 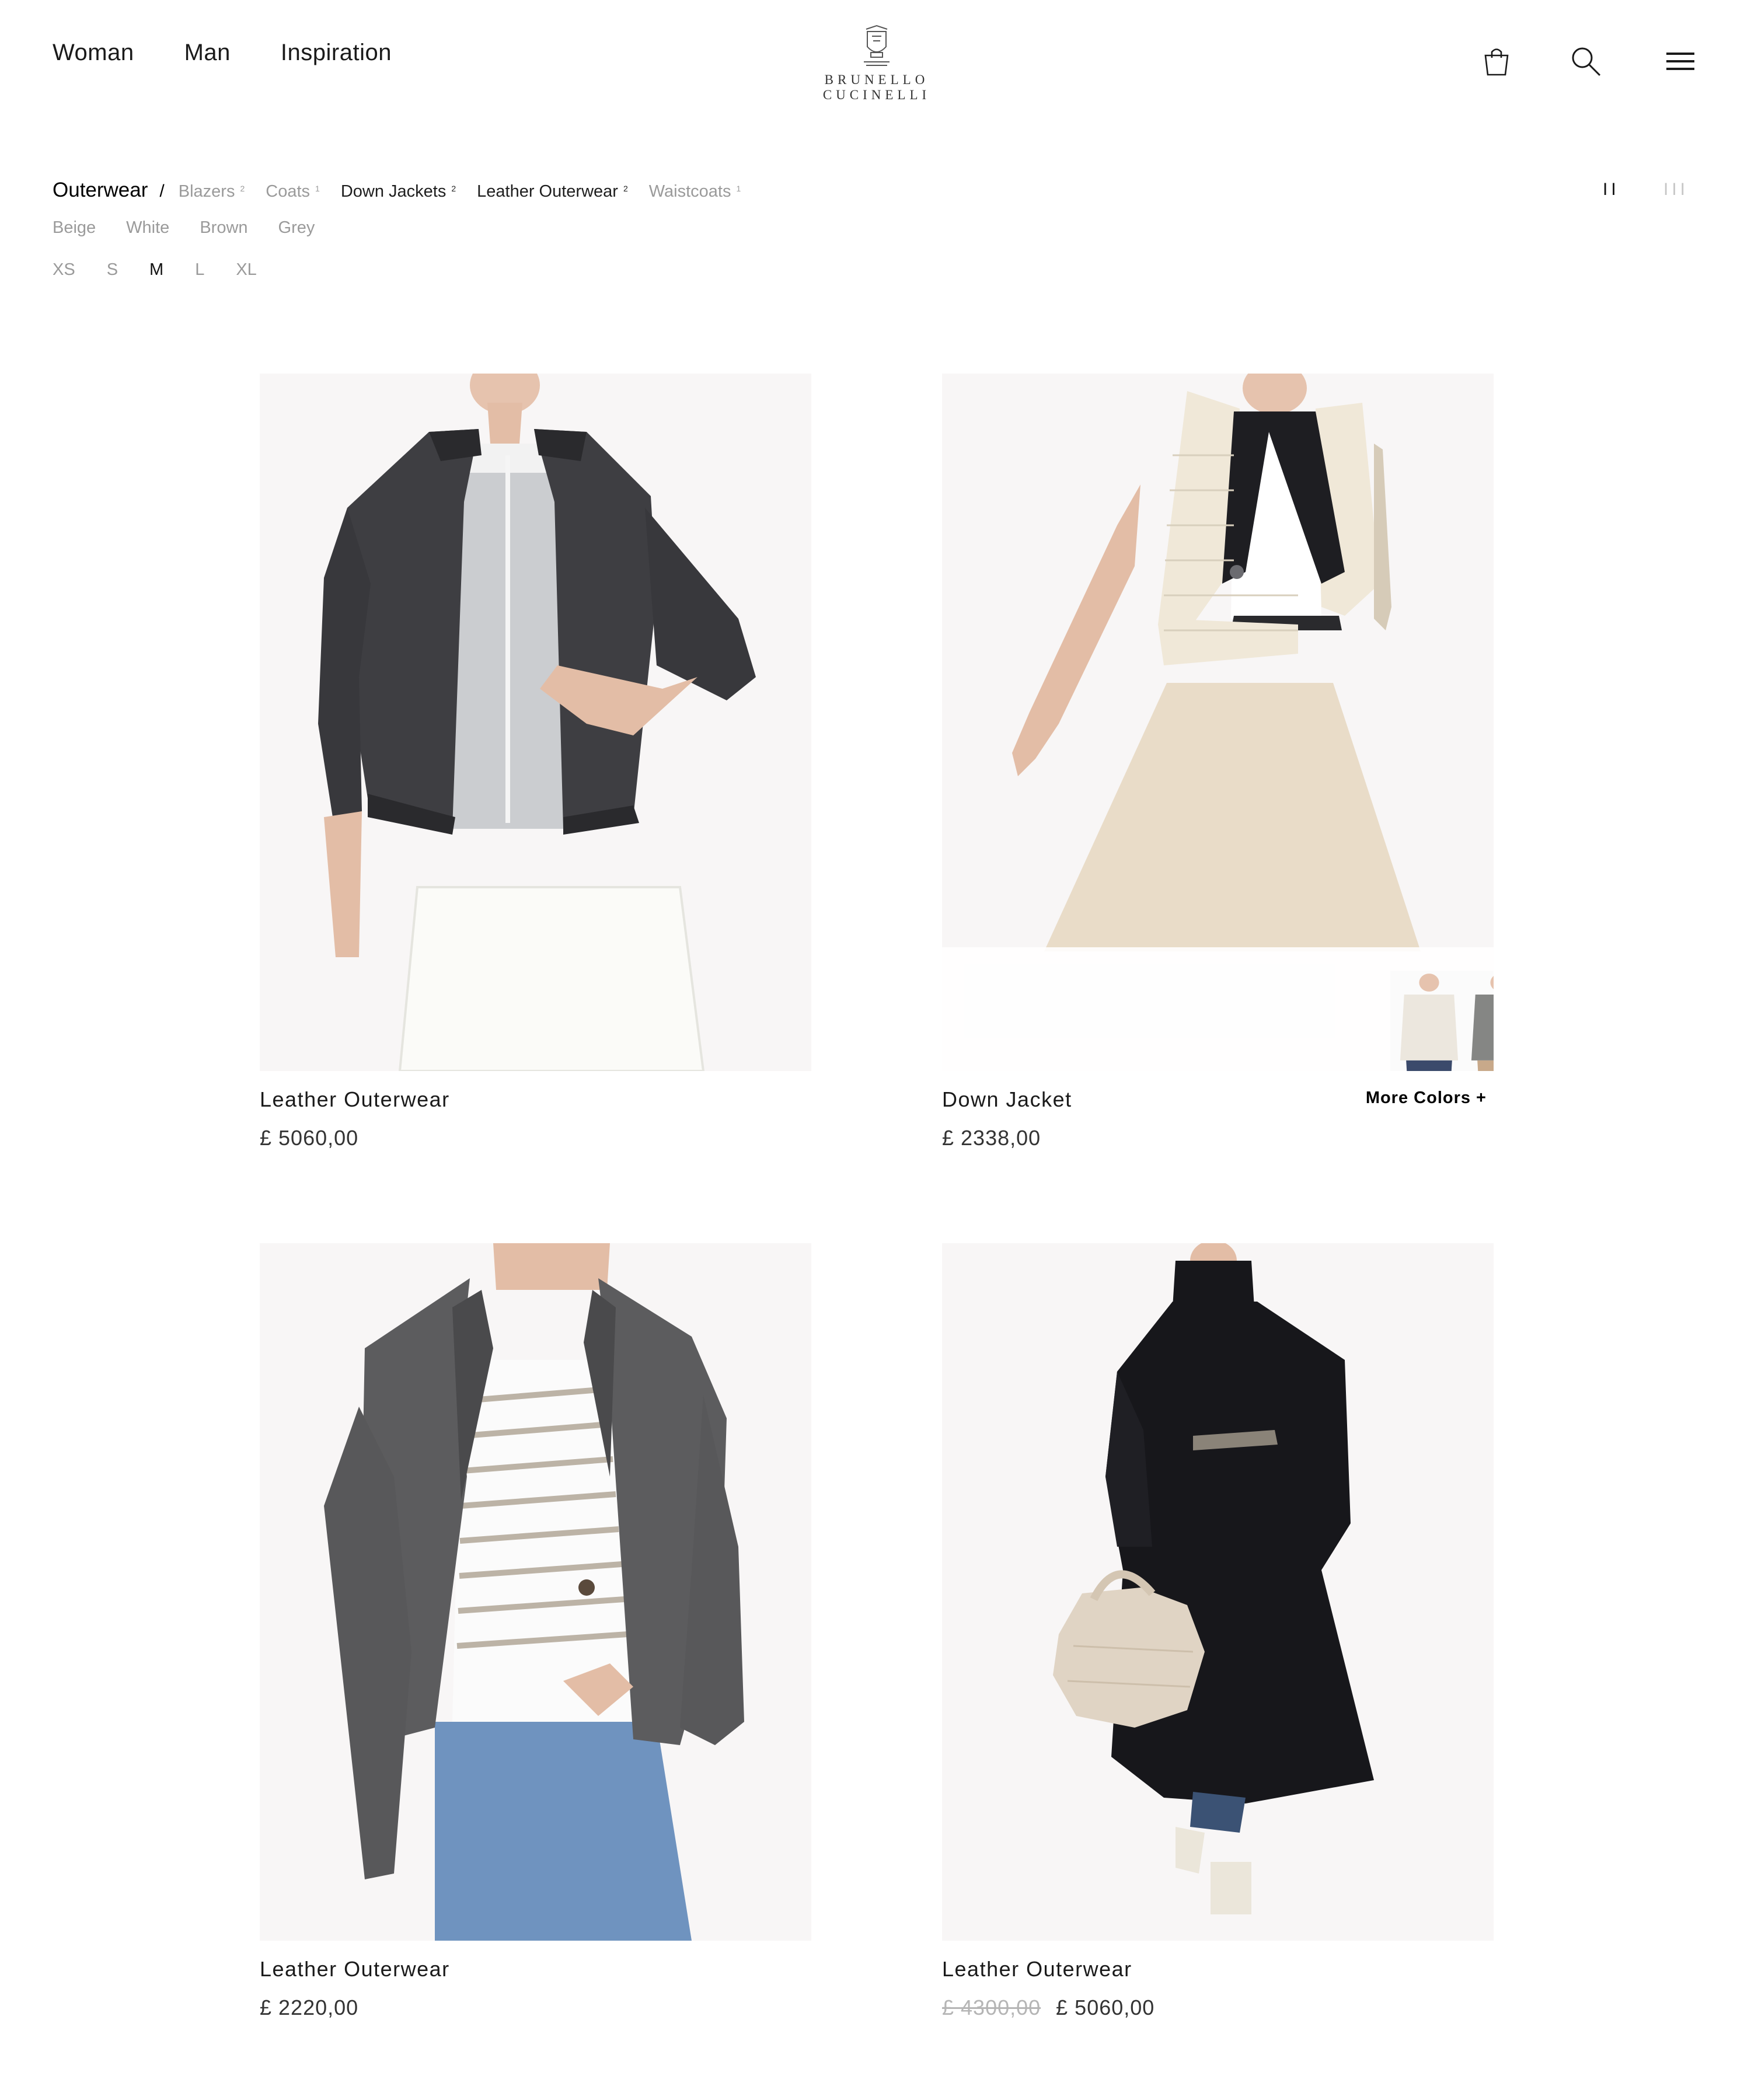 I want to click on search-icon, so click(x=1586, y=62).